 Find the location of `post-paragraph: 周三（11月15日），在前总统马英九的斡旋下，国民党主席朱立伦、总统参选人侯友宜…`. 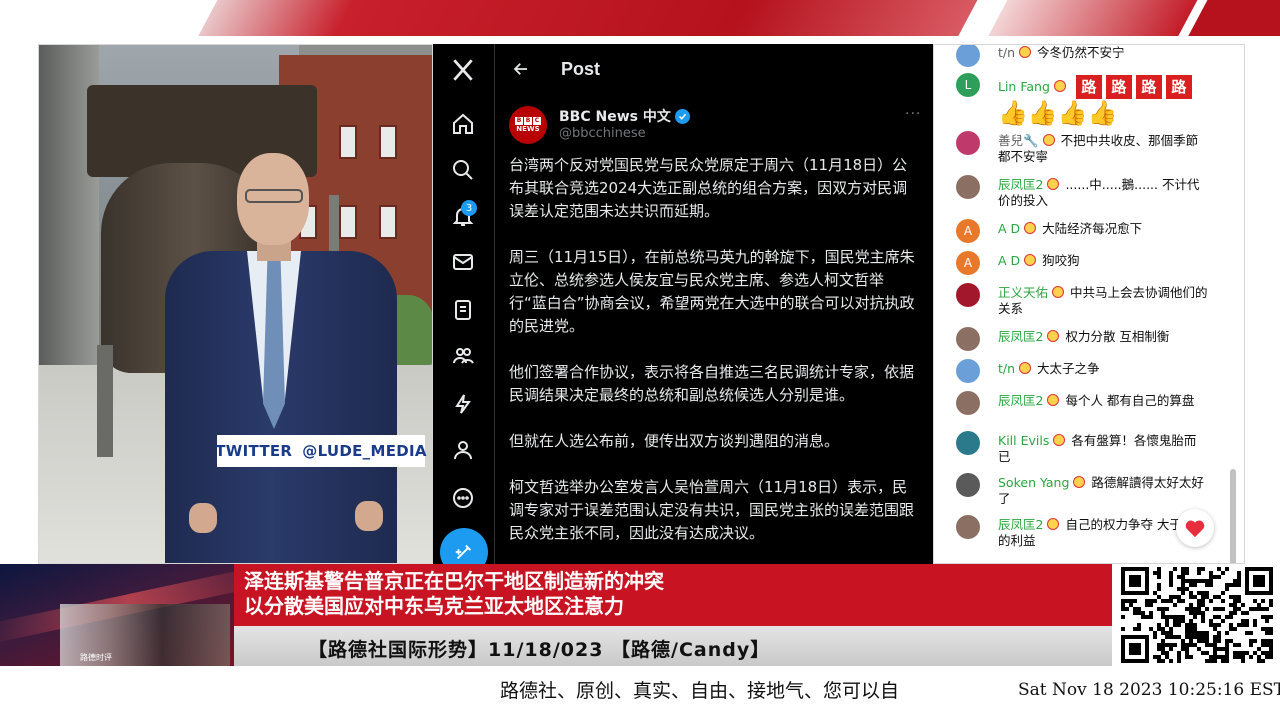

post-paragraph: 周三（11月15日），在前总统马英九的斡旋下，国民党主席朱立伦、总统参选人侯友宜… is located at coordinates (712, 291).